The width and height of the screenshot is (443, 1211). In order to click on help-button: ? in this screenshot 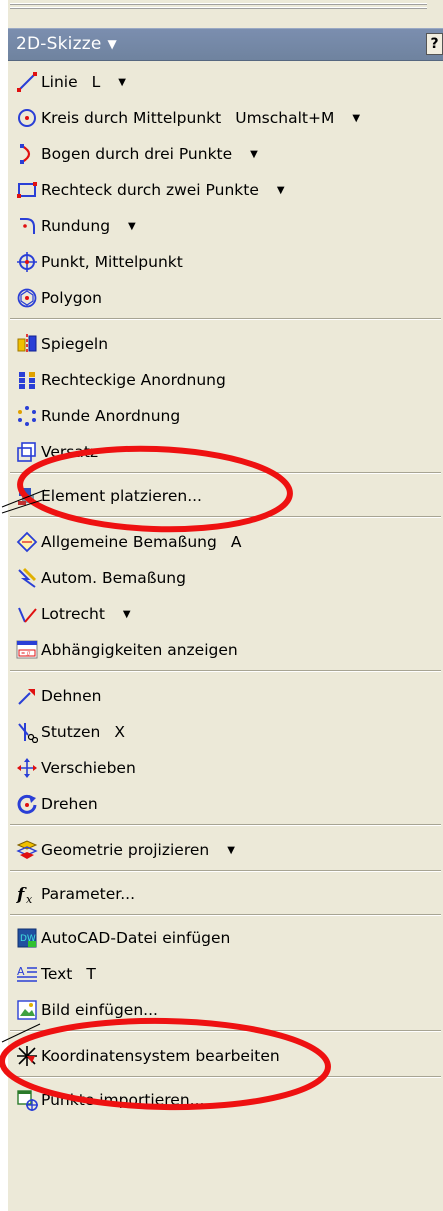, I will do `click(434, 44)`.